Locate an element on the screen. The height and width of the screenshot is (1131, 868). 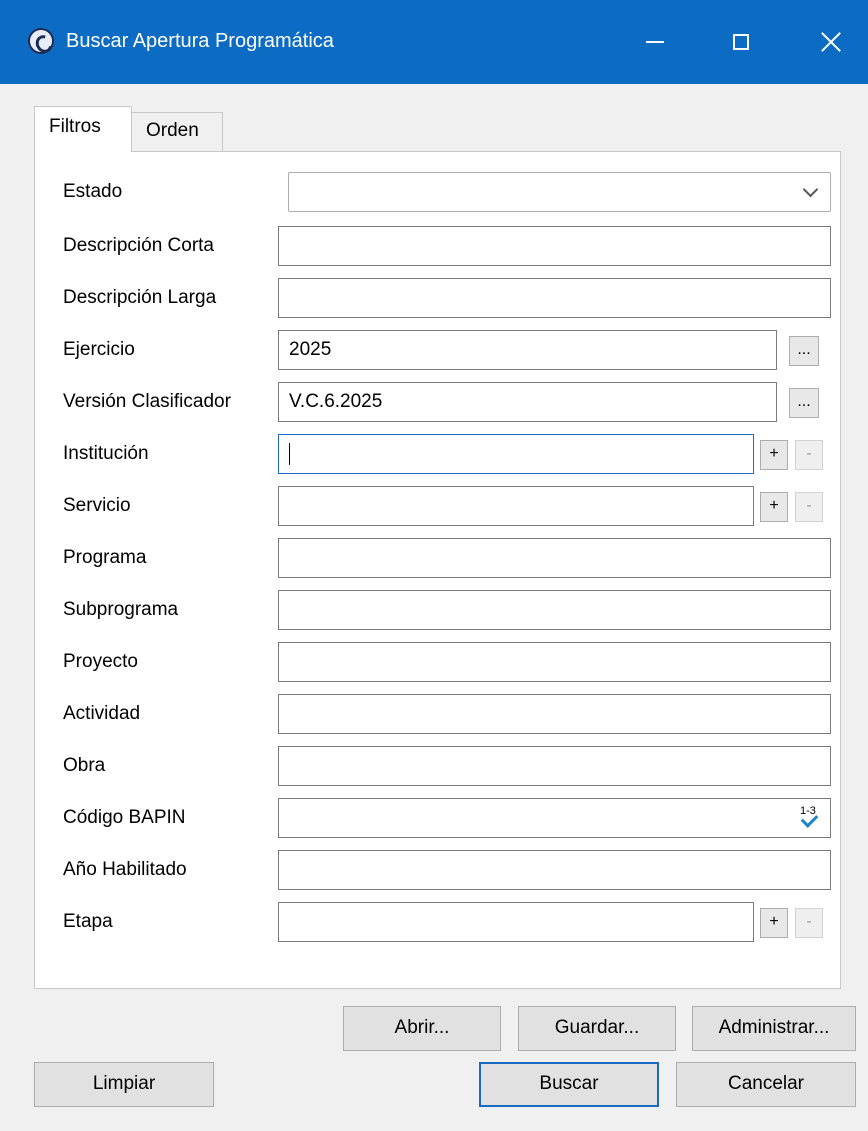
title-bar: Buscar Apertura Programática is located at coordinates (434, 42).